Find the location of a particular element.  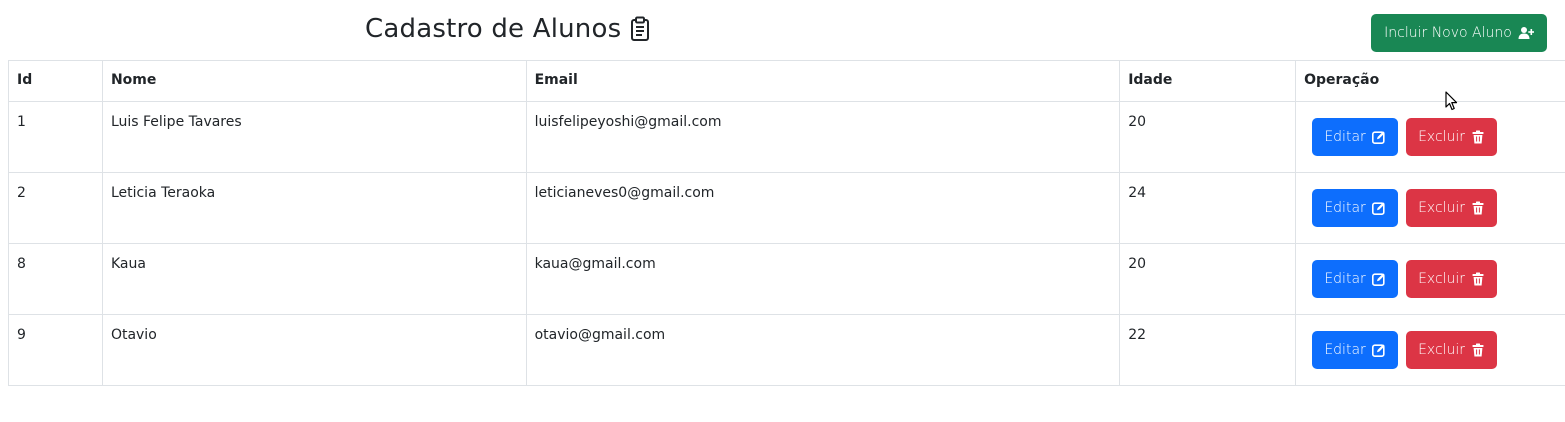

cell-email: leticianeves0@gmail.com is located at coordinates (823, 208).